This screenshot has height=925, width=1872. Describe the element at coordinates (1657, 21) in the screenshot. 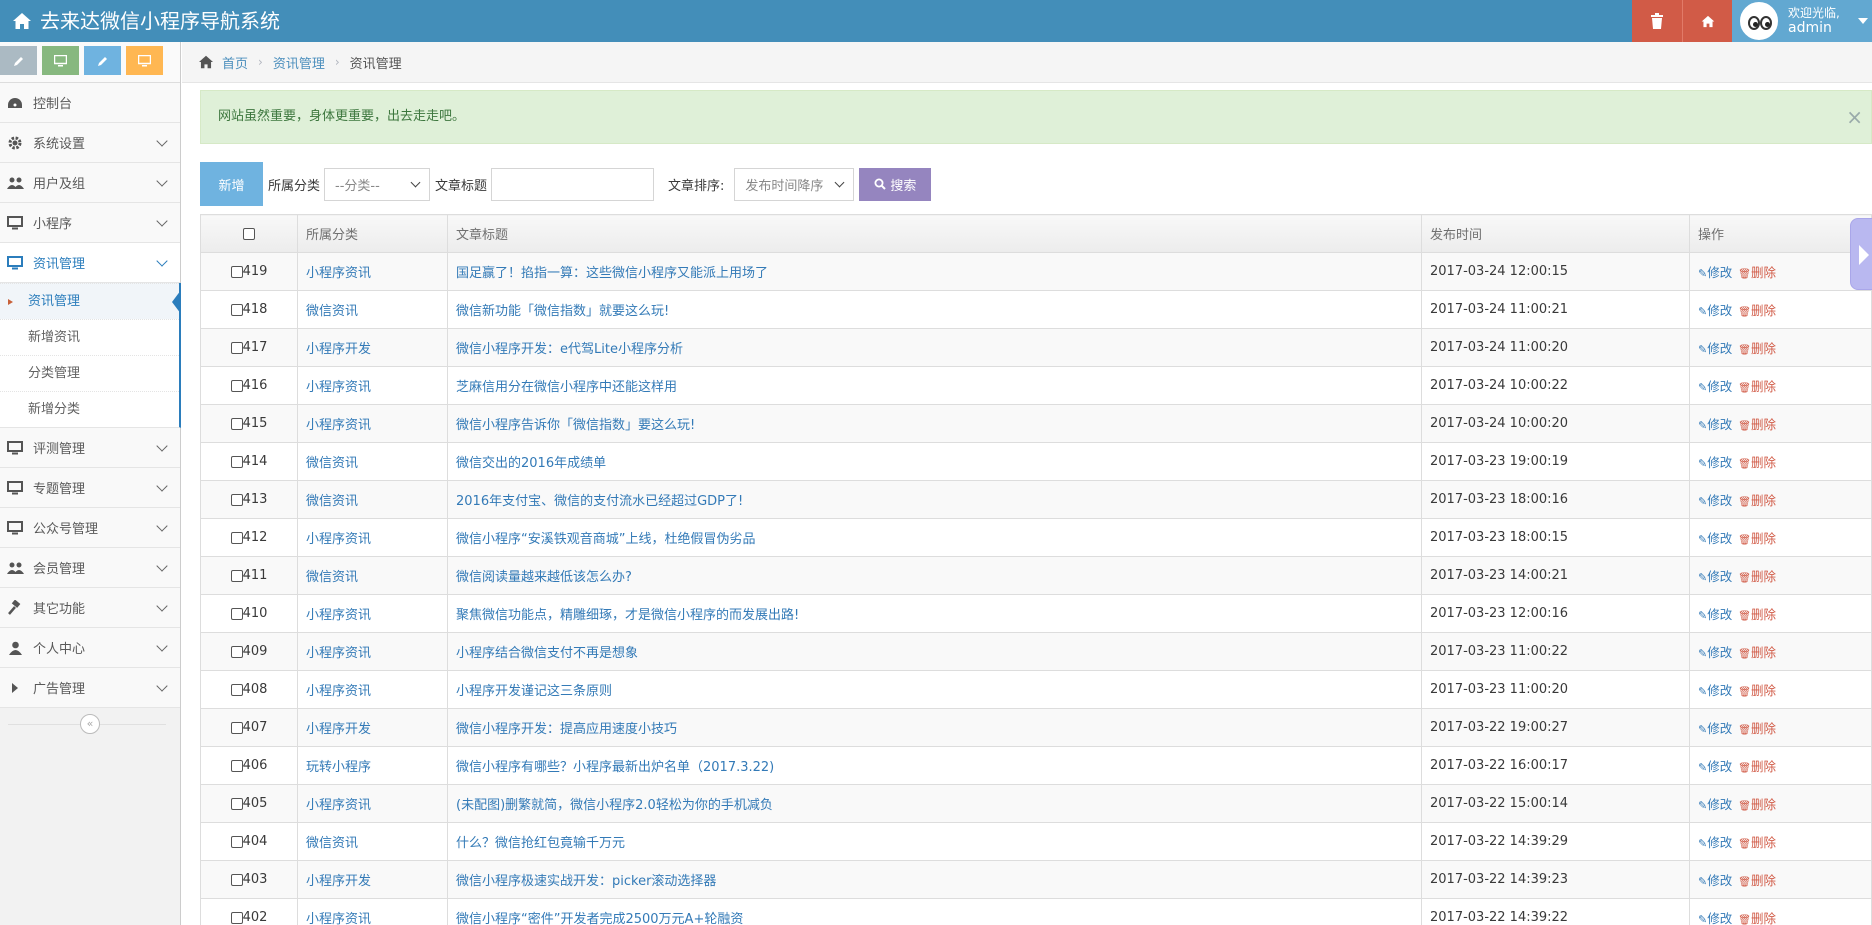

I see `trash-button` at that location.